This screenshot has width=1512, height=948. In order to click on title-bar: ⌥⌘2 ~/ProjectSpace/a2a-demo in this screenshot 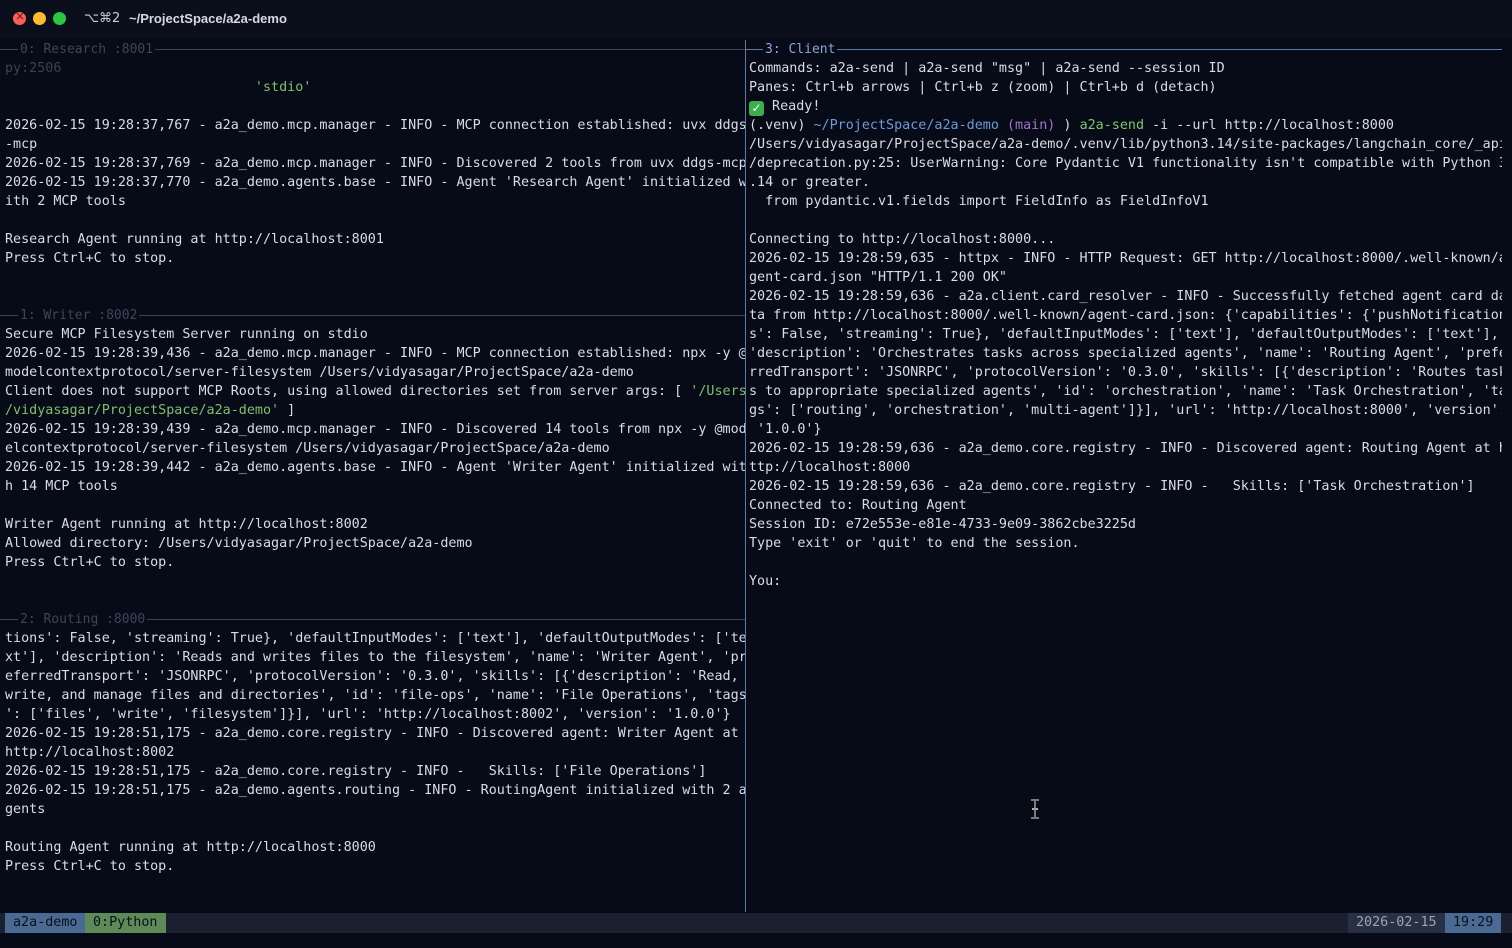, I will do `click(756, 19)`.